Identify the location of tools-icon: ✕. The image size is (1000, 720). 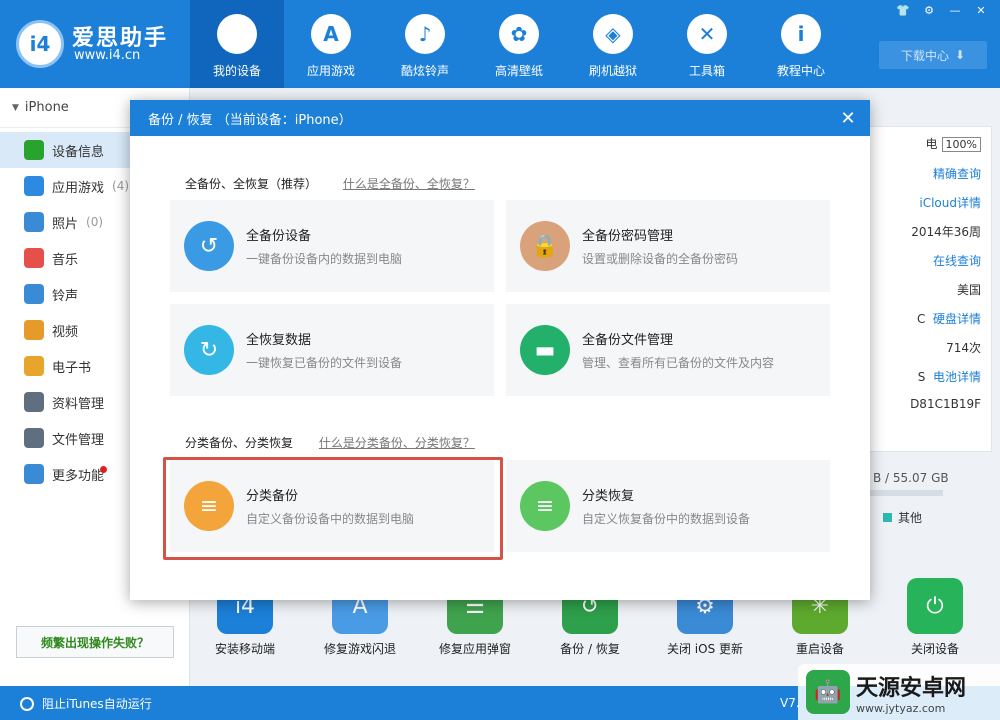
(707, 34).